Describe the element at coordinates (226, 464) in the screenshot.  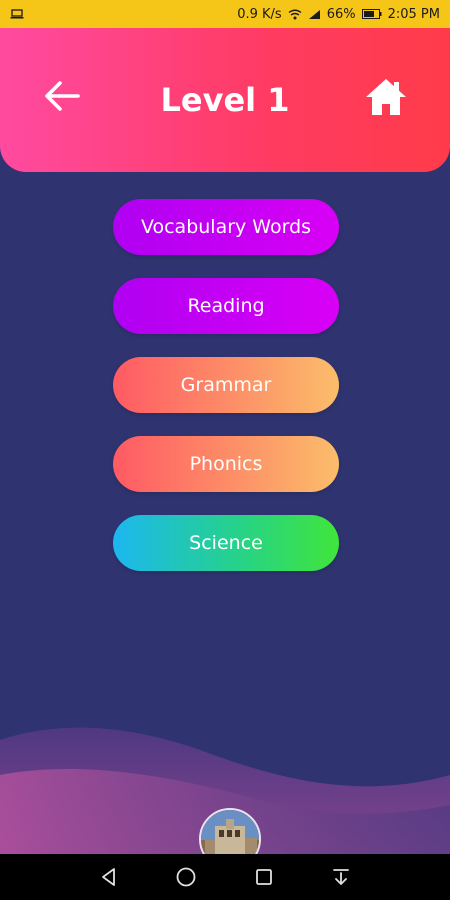
I see `phonics-button: Phonics` at that location.